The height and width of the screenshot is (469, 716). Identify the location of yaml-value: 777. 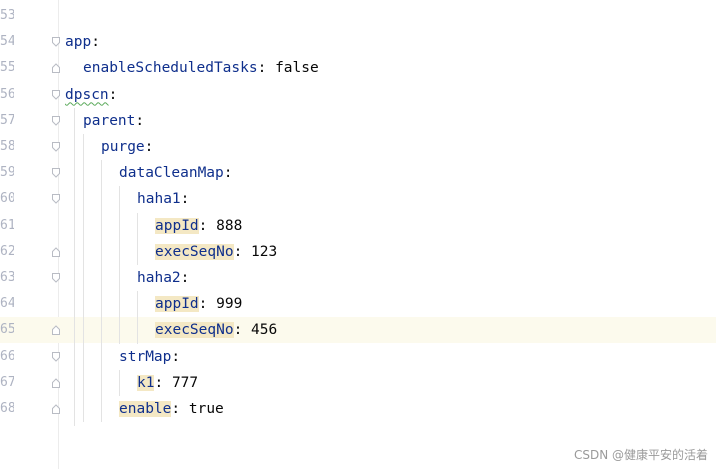
(185, 382).